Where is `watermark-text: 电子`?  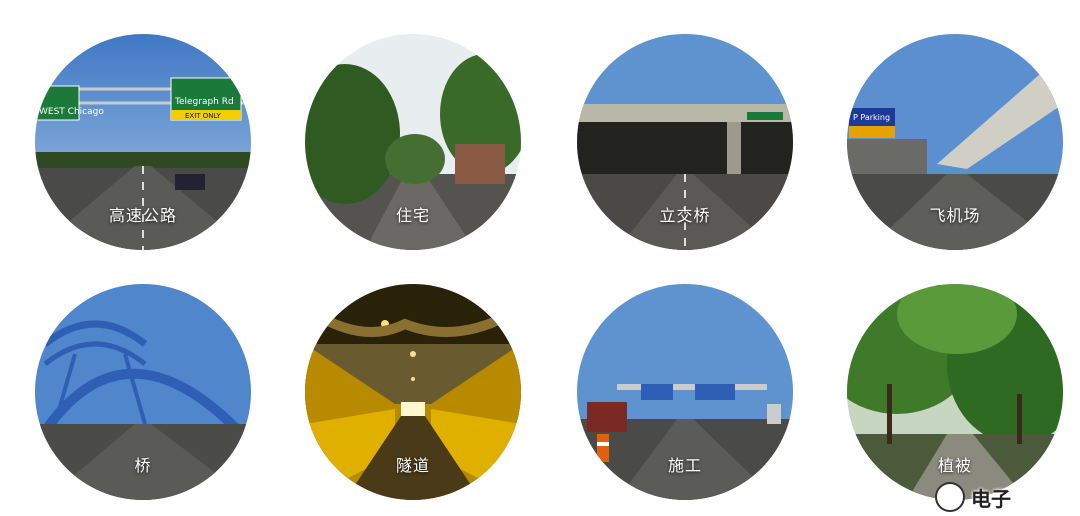
watermark-text: 电子 is located at coordinates (991, 498).